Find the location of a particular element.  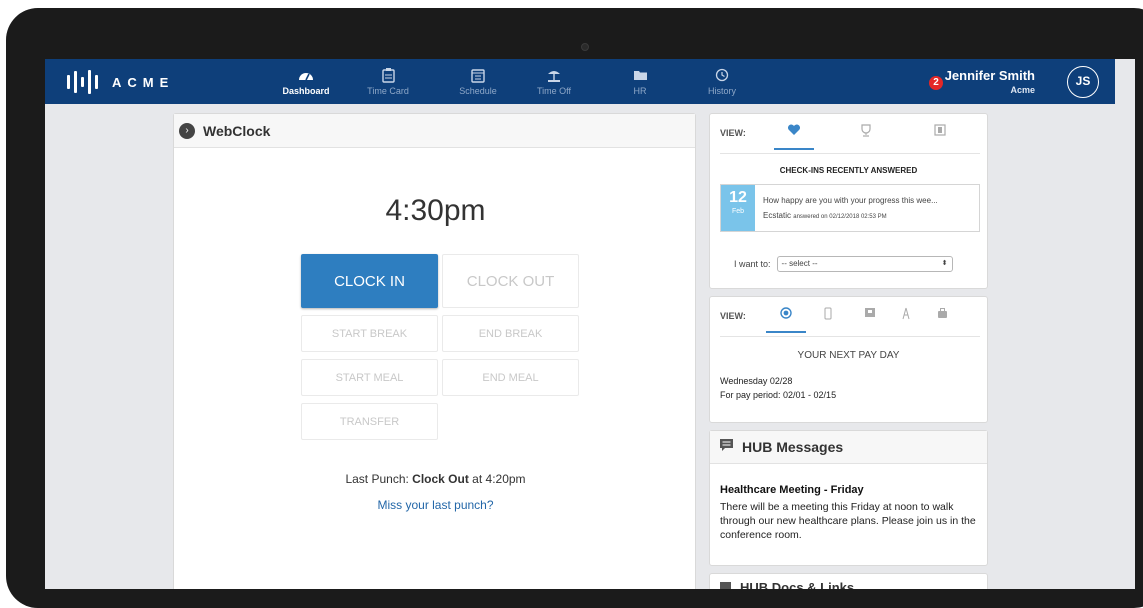

checkin-month: Feb is located at coordinates (738, 211).